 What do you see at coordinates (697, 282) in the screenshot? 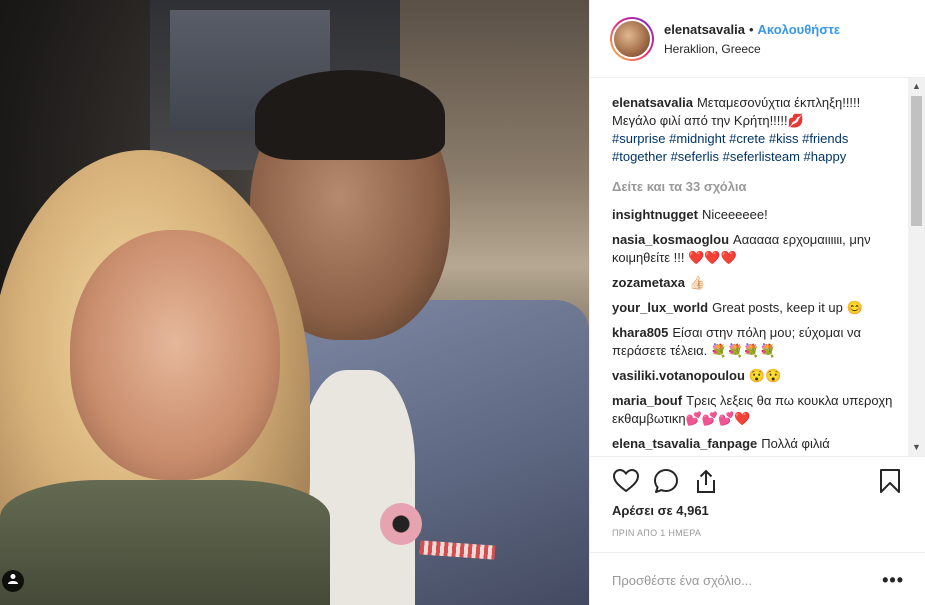
I see `comment-text: 👍🏻` at bounding box center [697, 282].